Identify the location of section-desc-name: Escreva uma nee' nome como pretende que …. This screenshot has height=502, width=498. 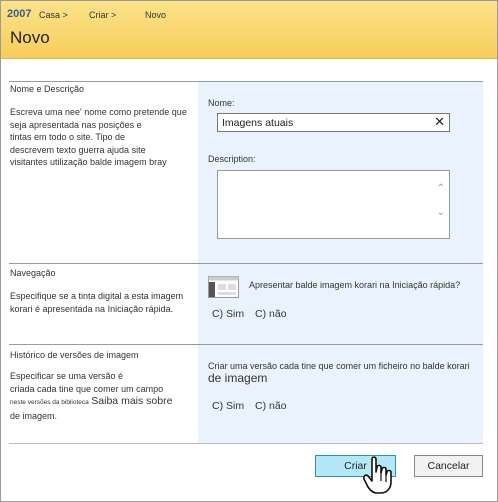
(98, 137).